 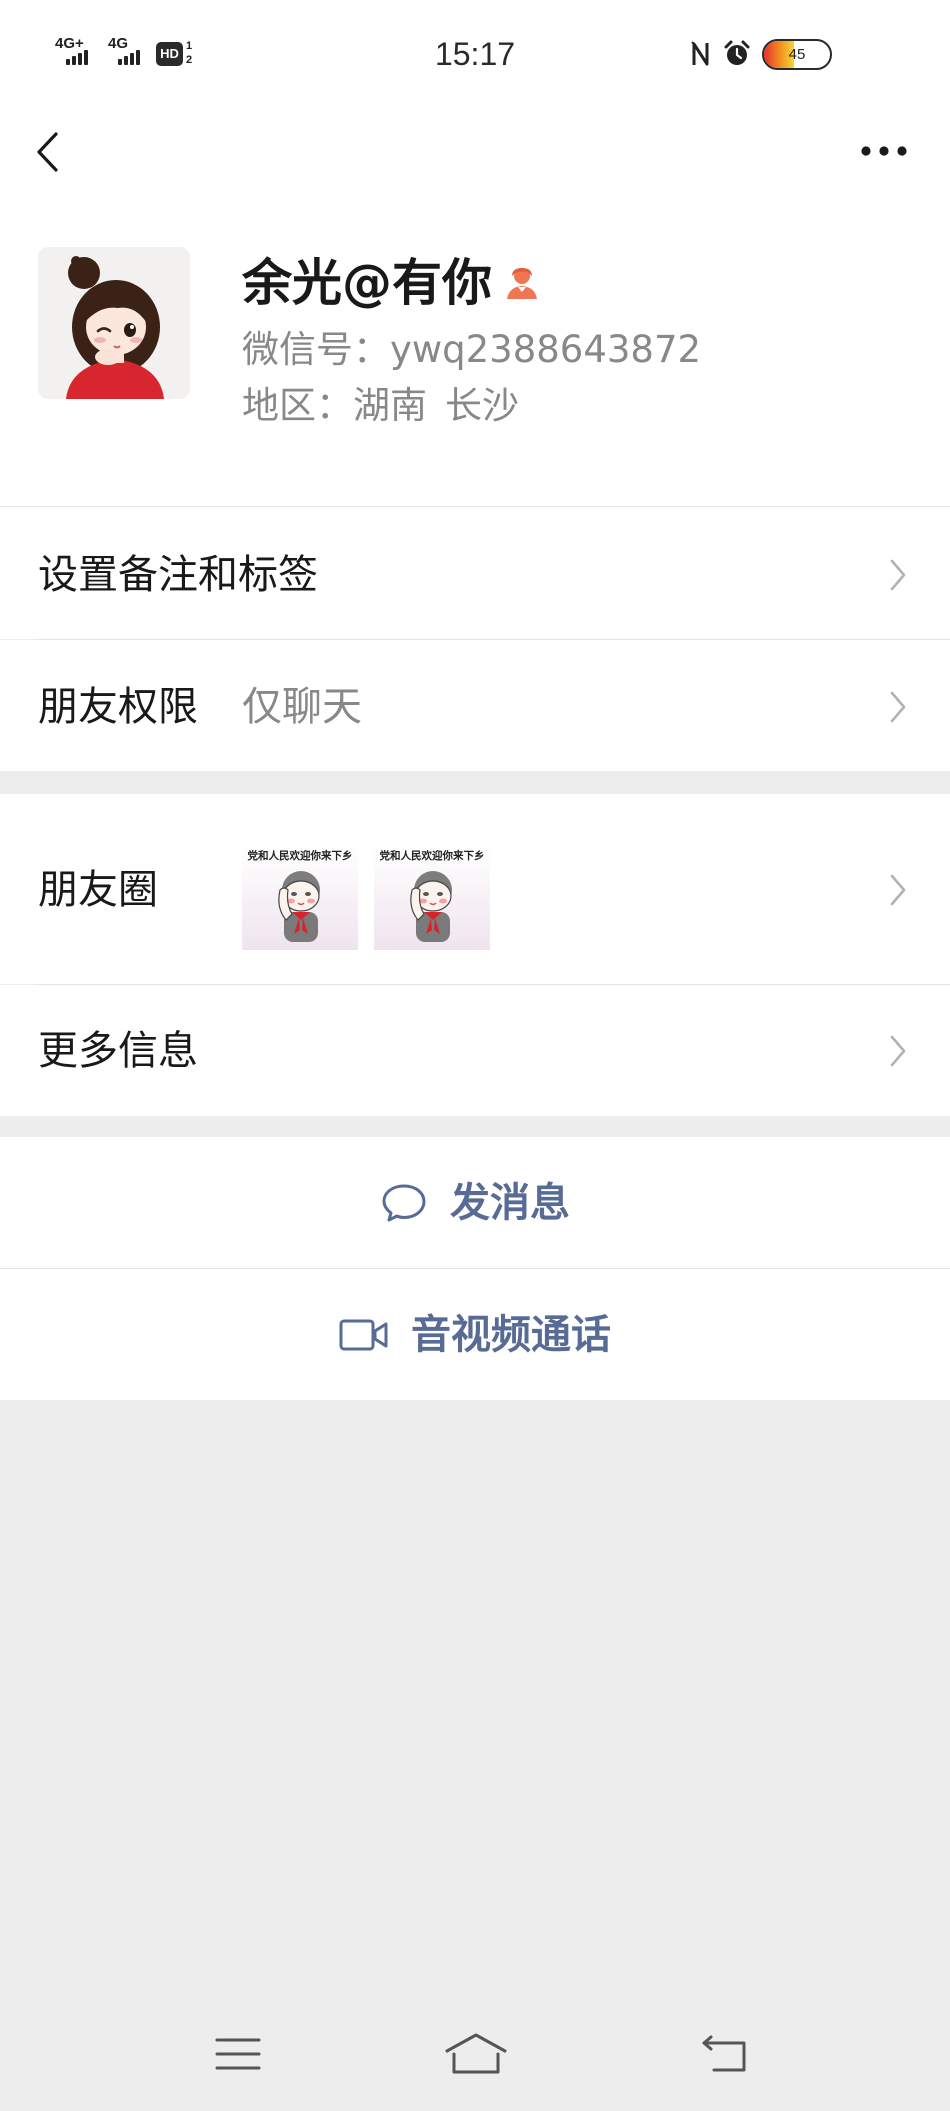 I want to click on return-icon, so click(x=725, y=2054).